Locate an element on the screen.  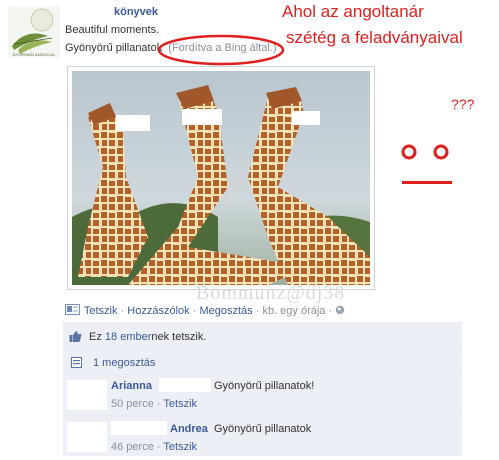
comment-link: Hozzászólok is located at coordinates (158, 311).